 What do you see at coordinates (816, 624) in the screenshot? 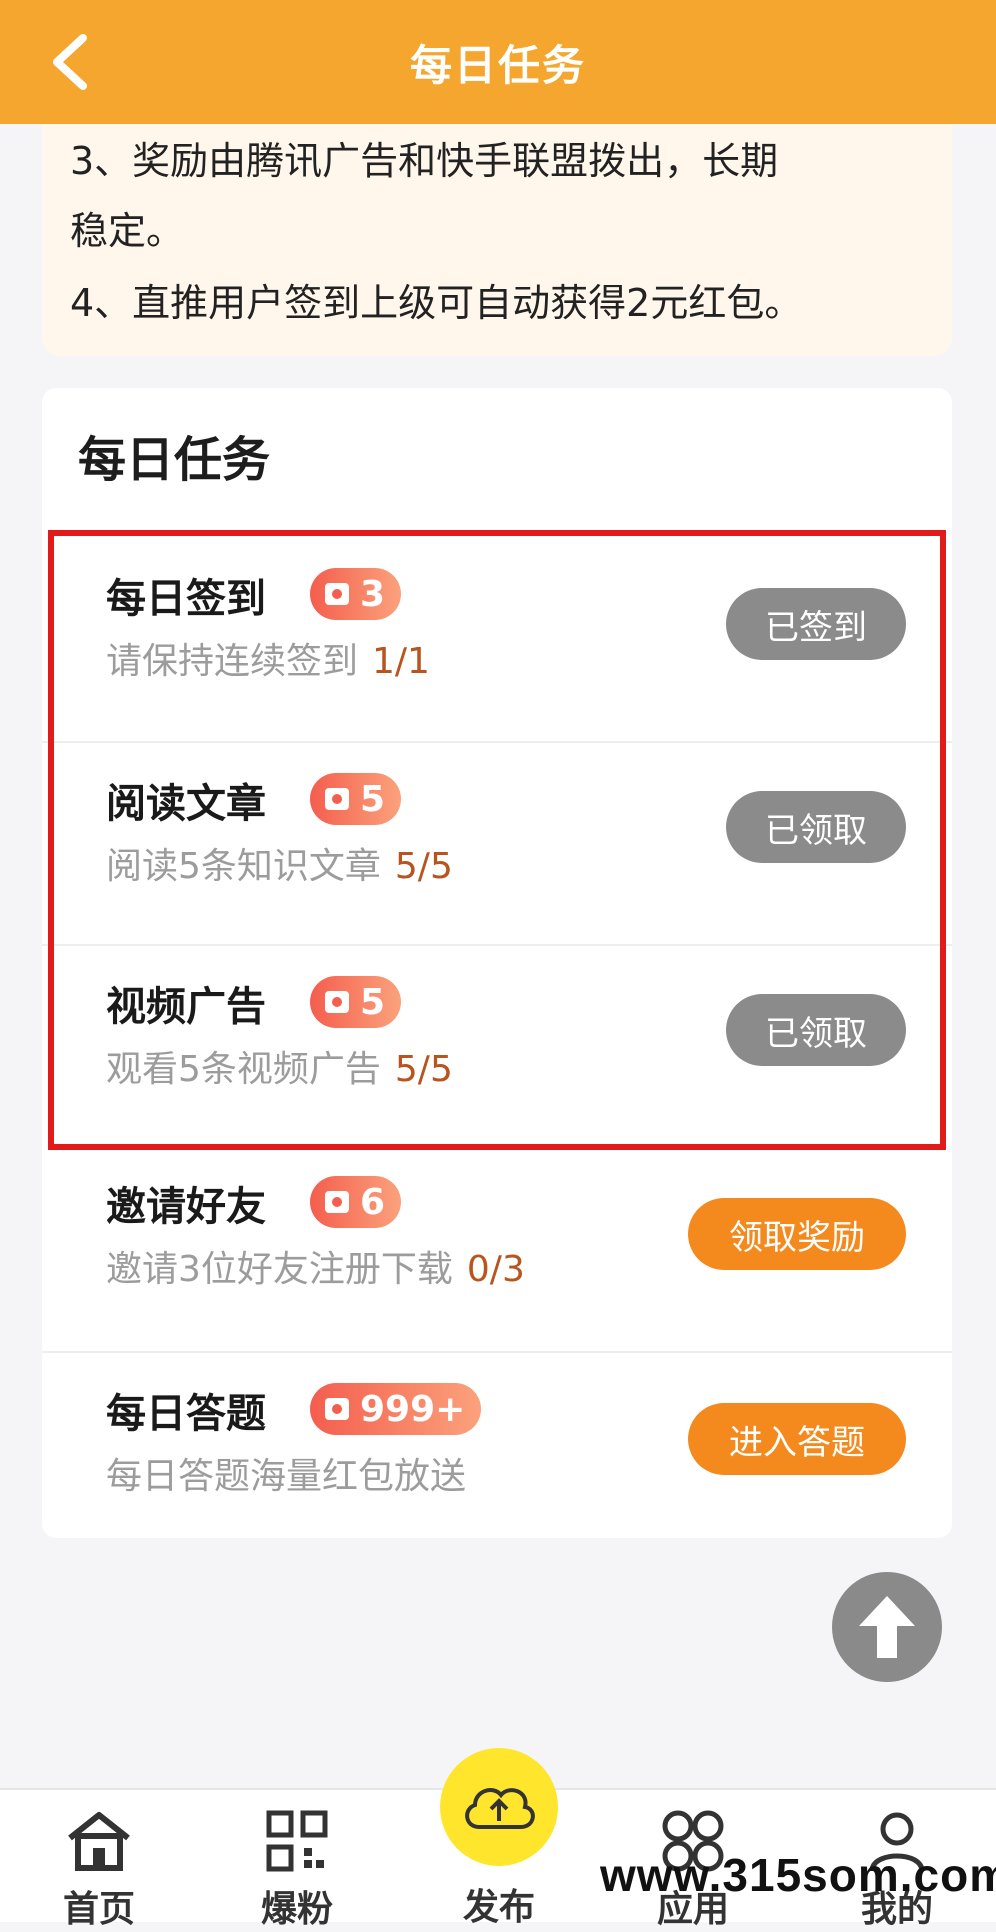
I see `checked-in-button: 已签到` at bounding box center [816, 624].